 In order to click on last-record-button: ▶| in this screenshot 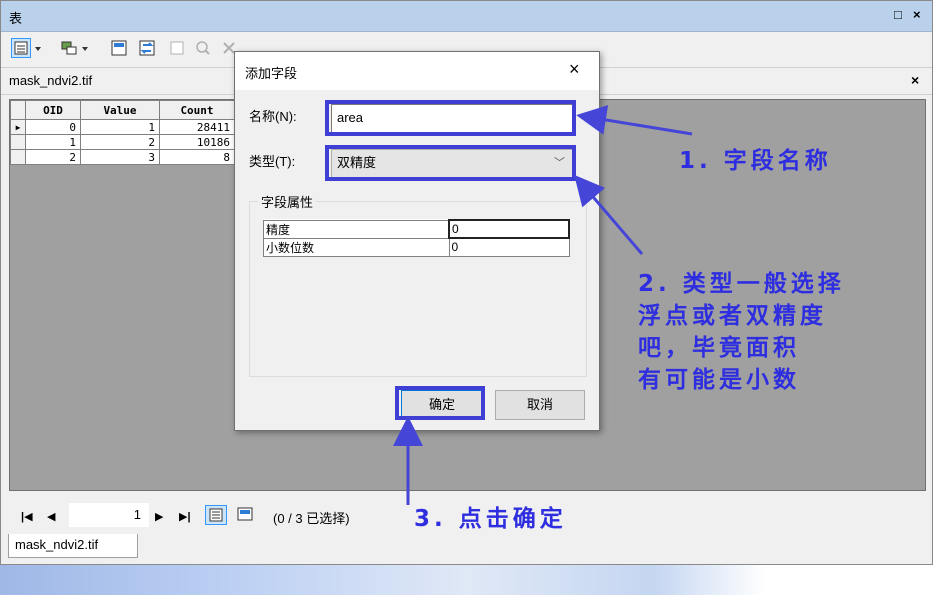, I will do `click(185, 516)`.